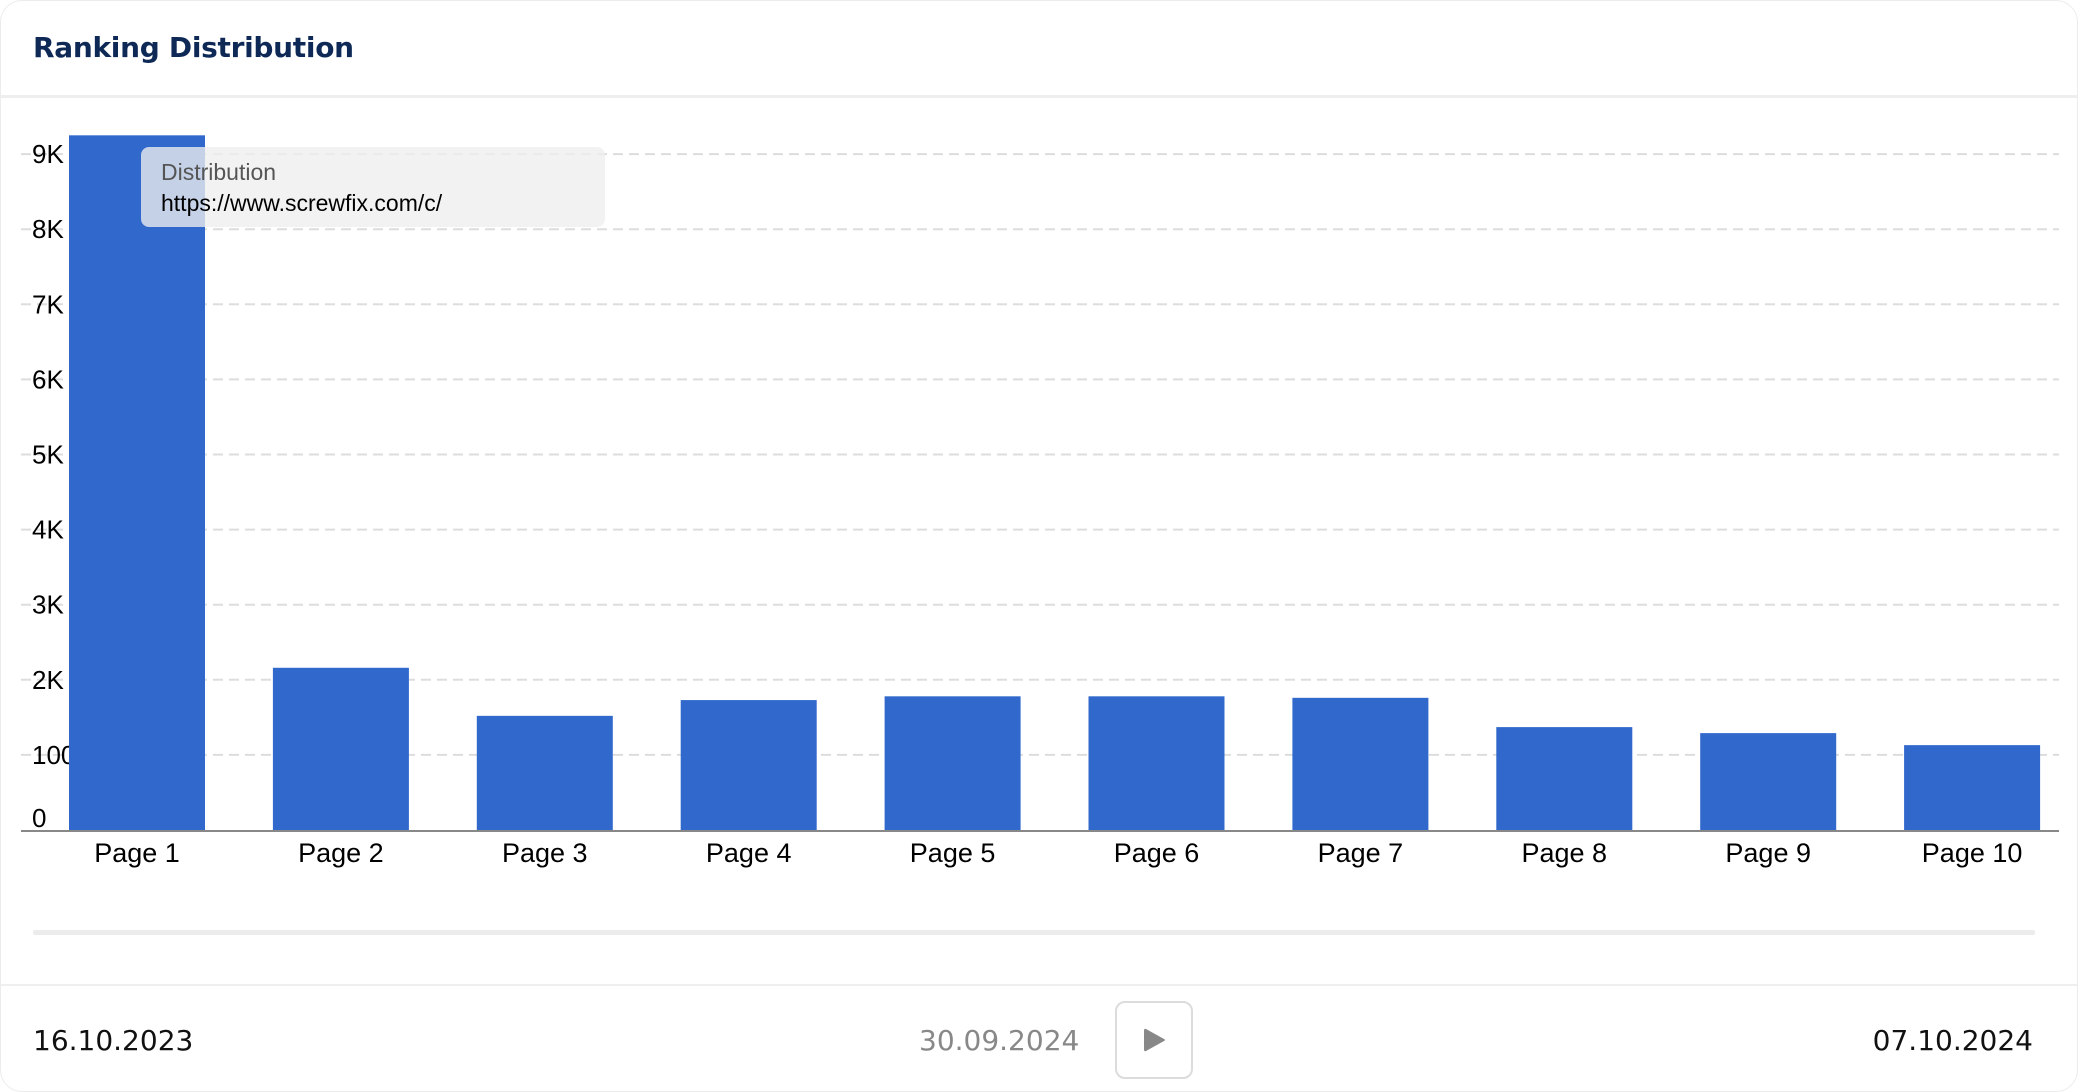 This screenshot has height=1092, width=2078. Describe the element at coordinates (48, 304) in the screenshot. I see `y-tick-label: 7K` at that location.